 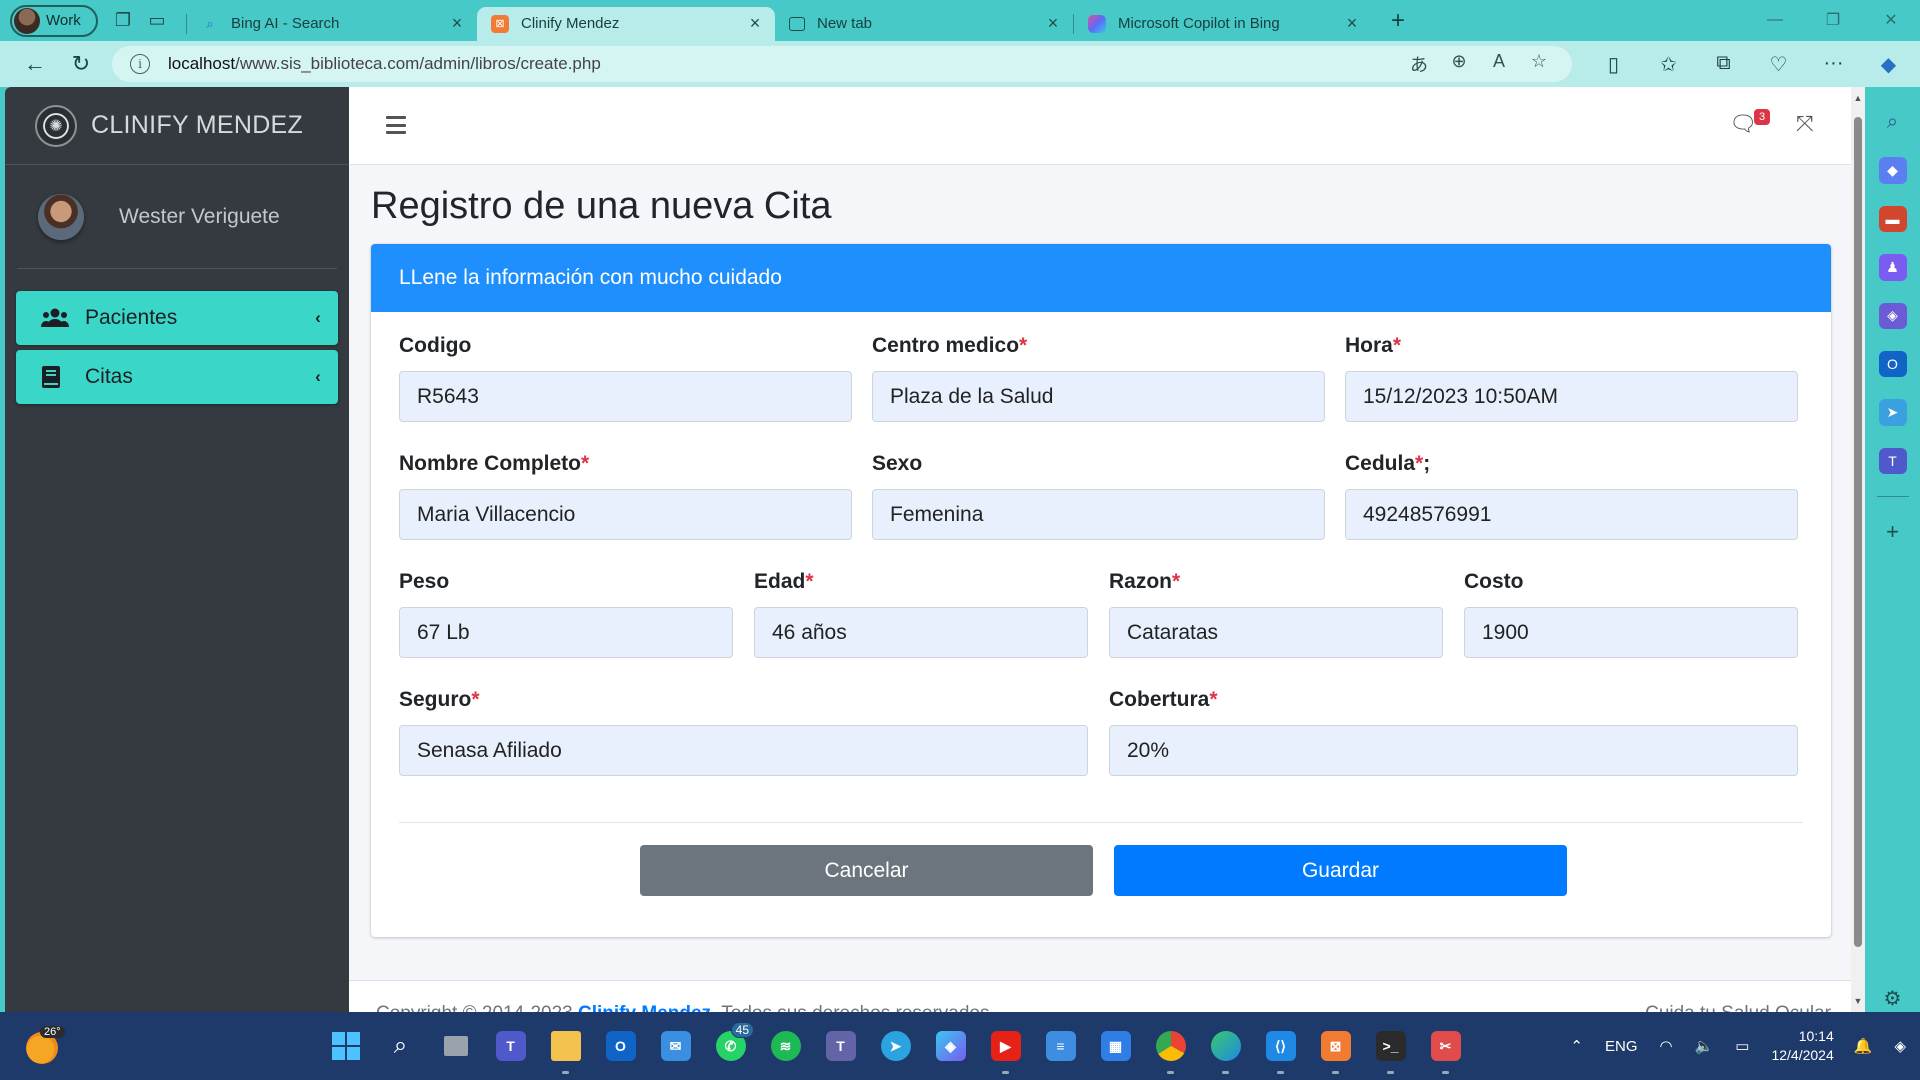 I want to click on sidebar-item-label: Pacientes, so click(x=131, y=317).